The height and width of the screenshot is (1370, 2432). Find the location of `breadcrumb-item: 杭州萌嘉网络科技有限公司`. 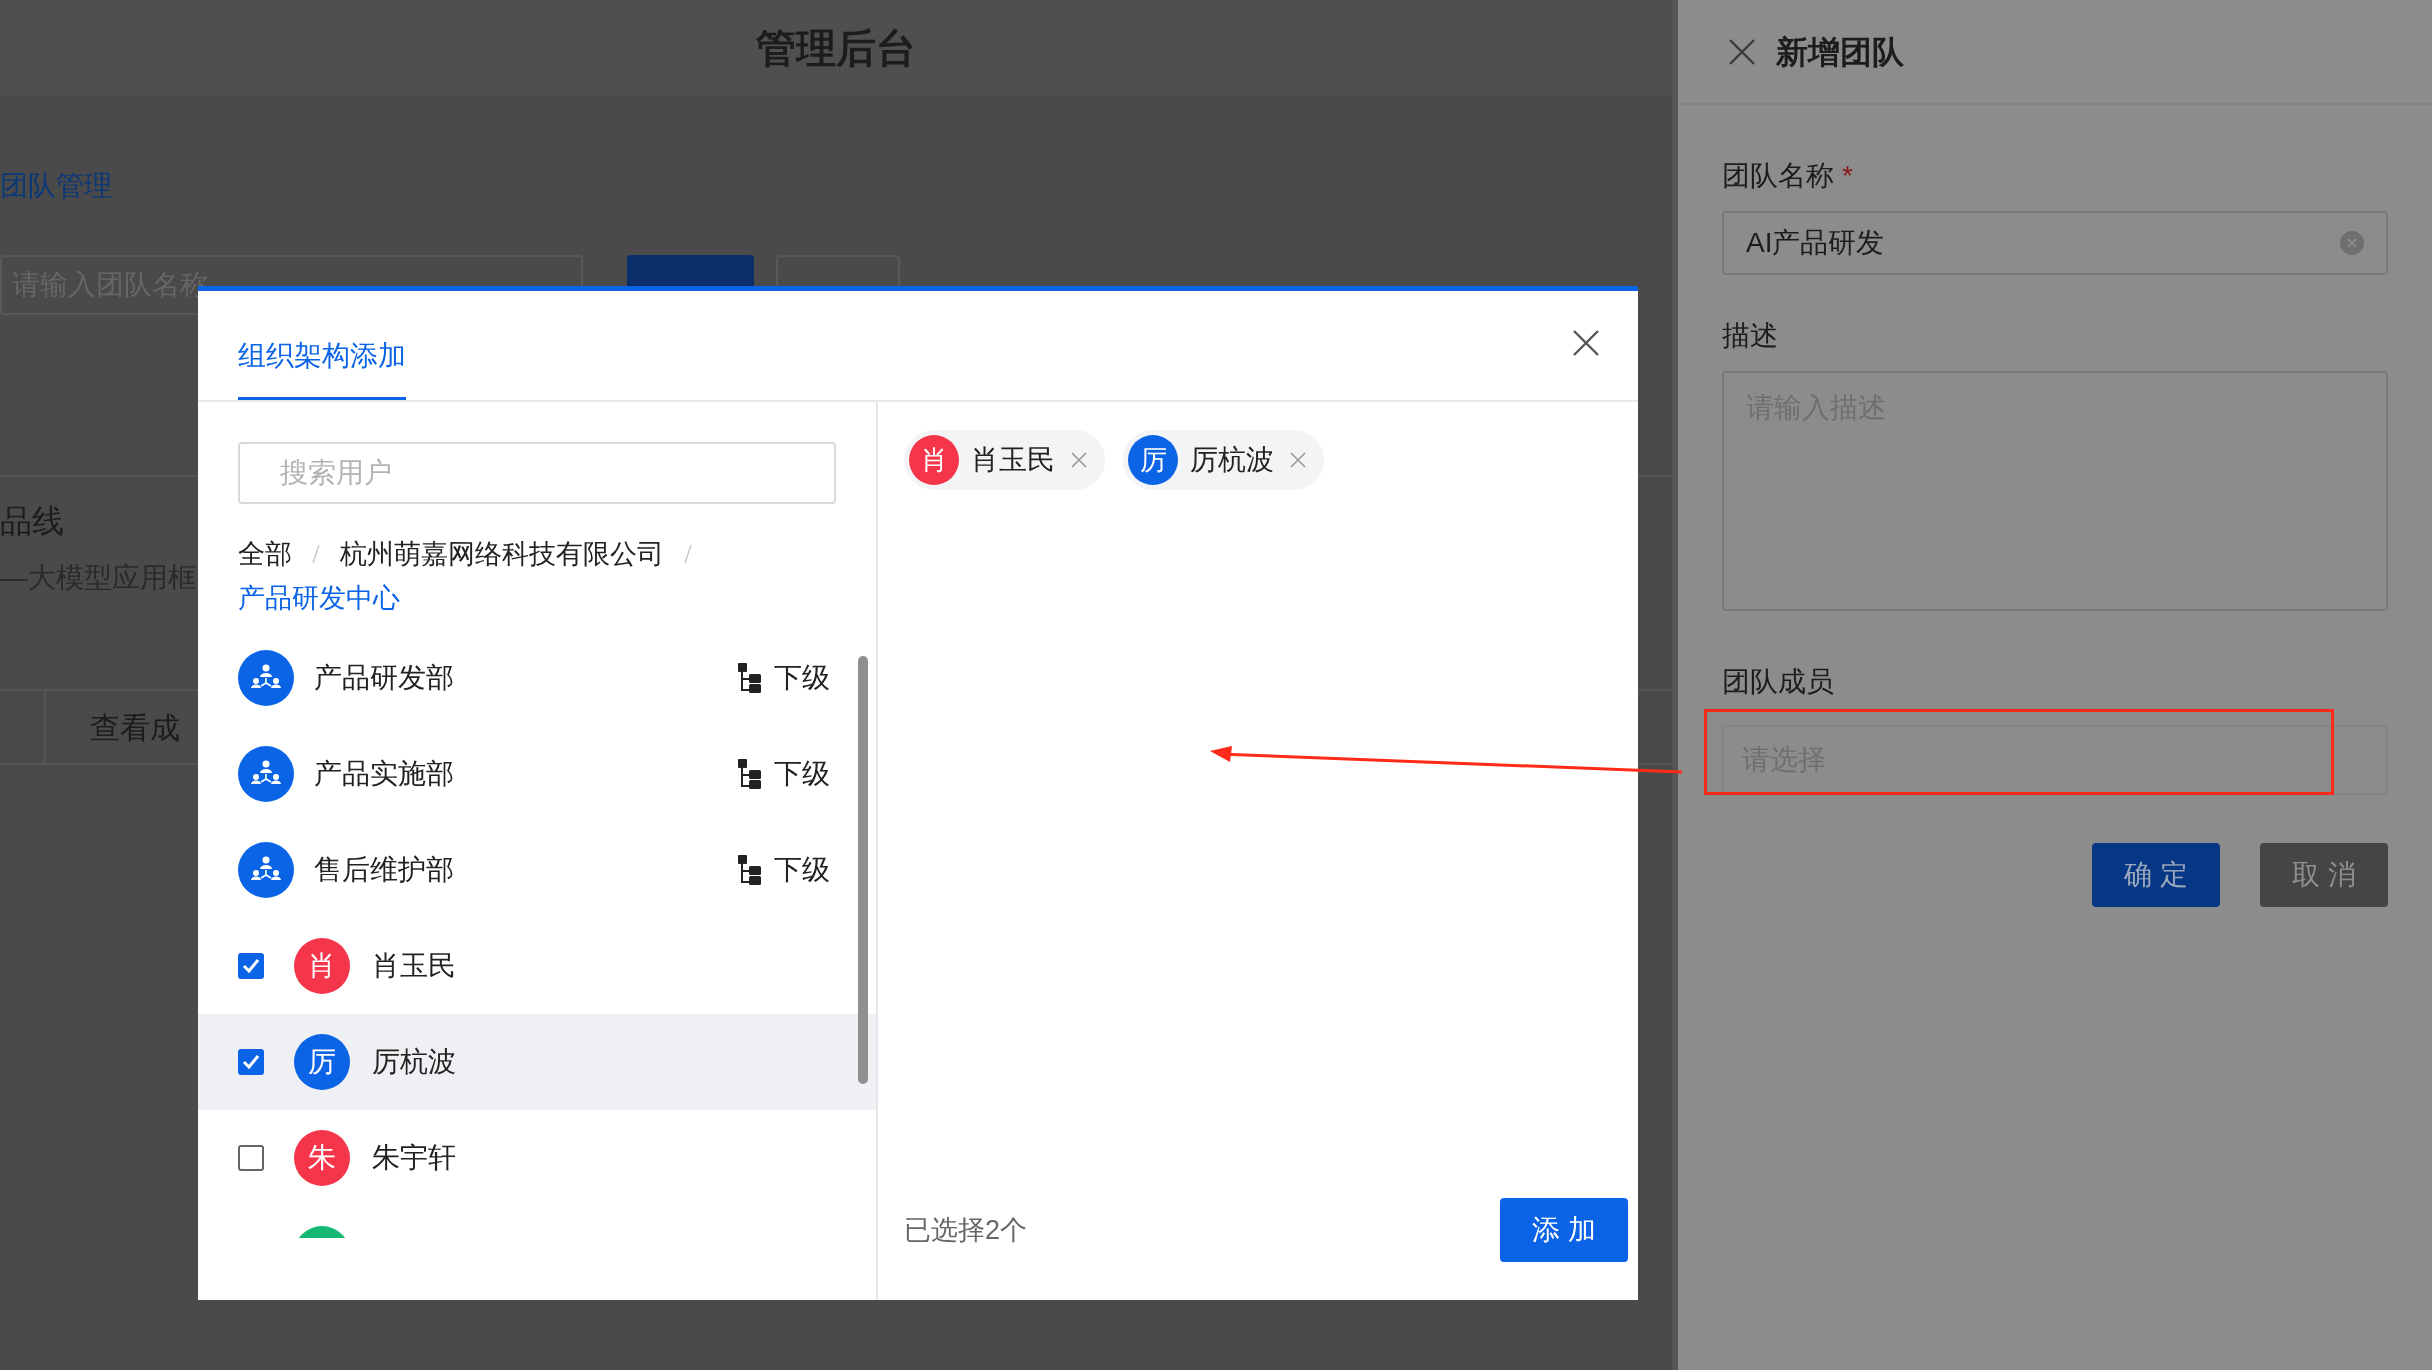

breadcrumb-item: 杭州萌嘉网络科技有限公司 is located at coordinates (502, 554).